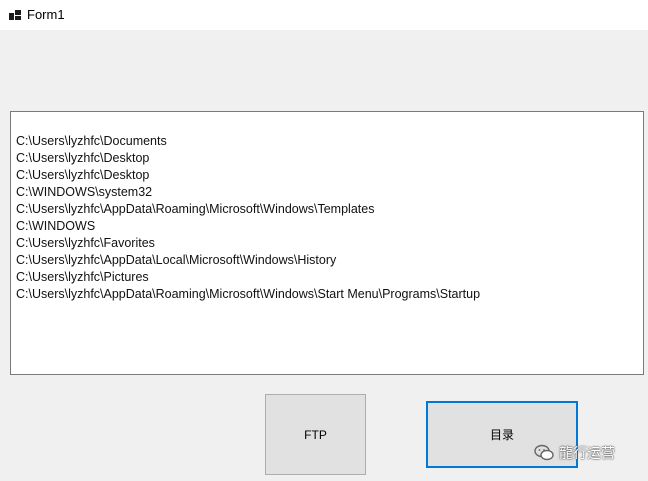 This screenshot has height=481, width=648. I want to click on watermark: 龍行运营, so click(574, 453).